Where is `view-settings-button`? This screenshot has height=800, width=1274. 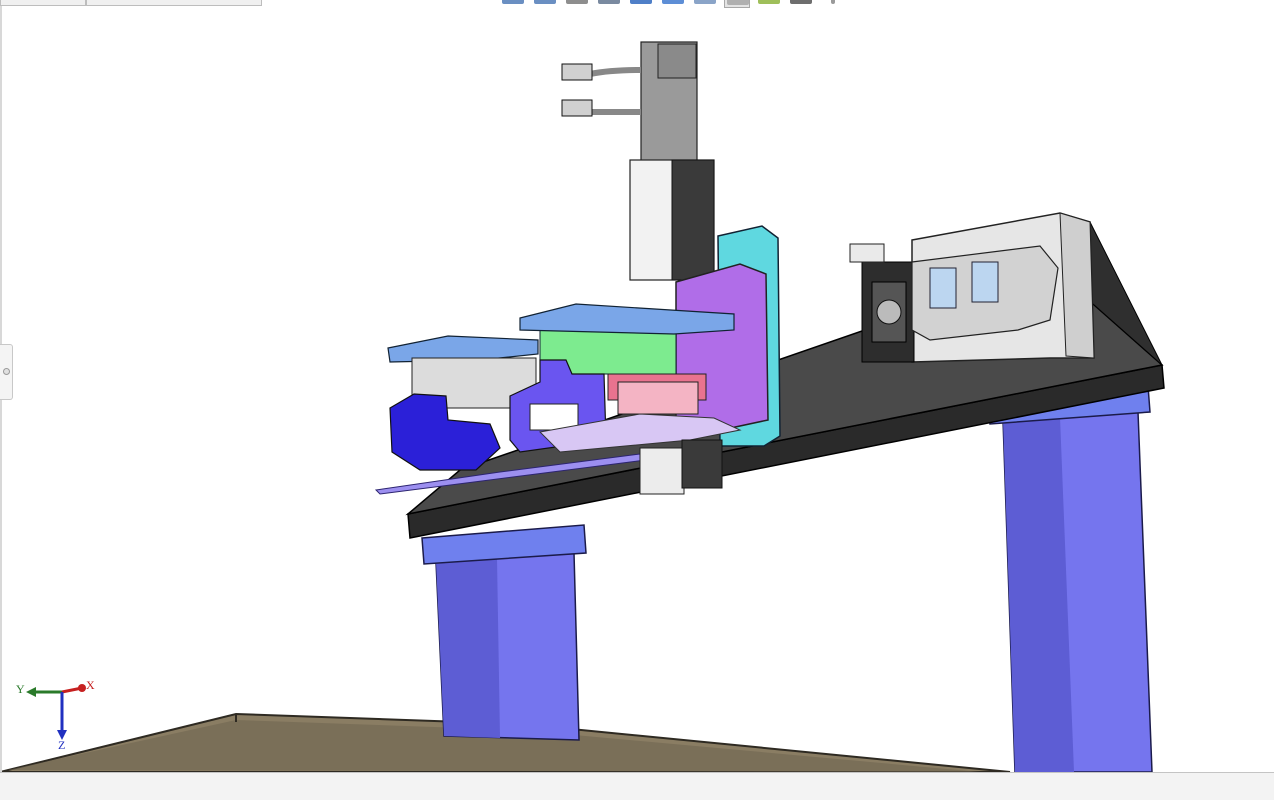 view-settings-button is located at coordinates (833, 4).